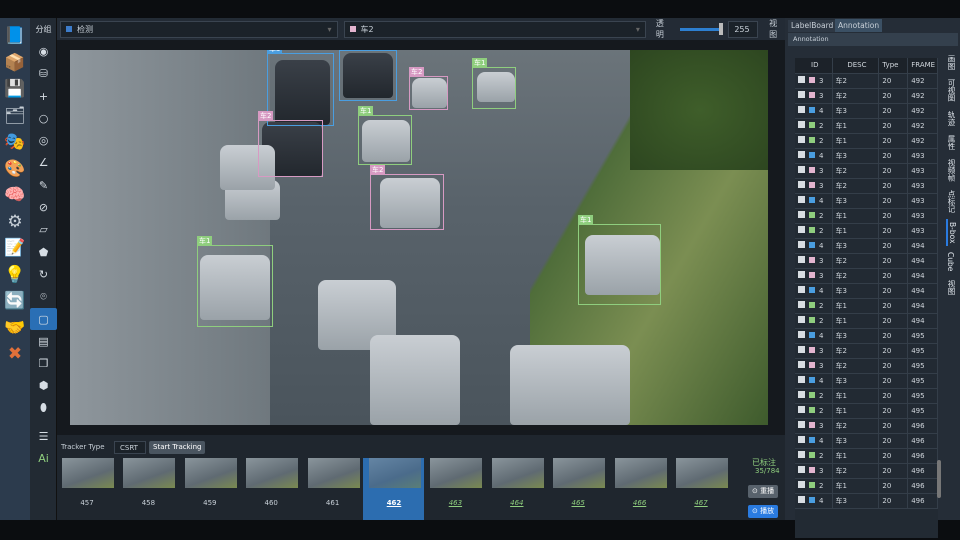  I want to click on col-desc: DESC, so click(856, 66).